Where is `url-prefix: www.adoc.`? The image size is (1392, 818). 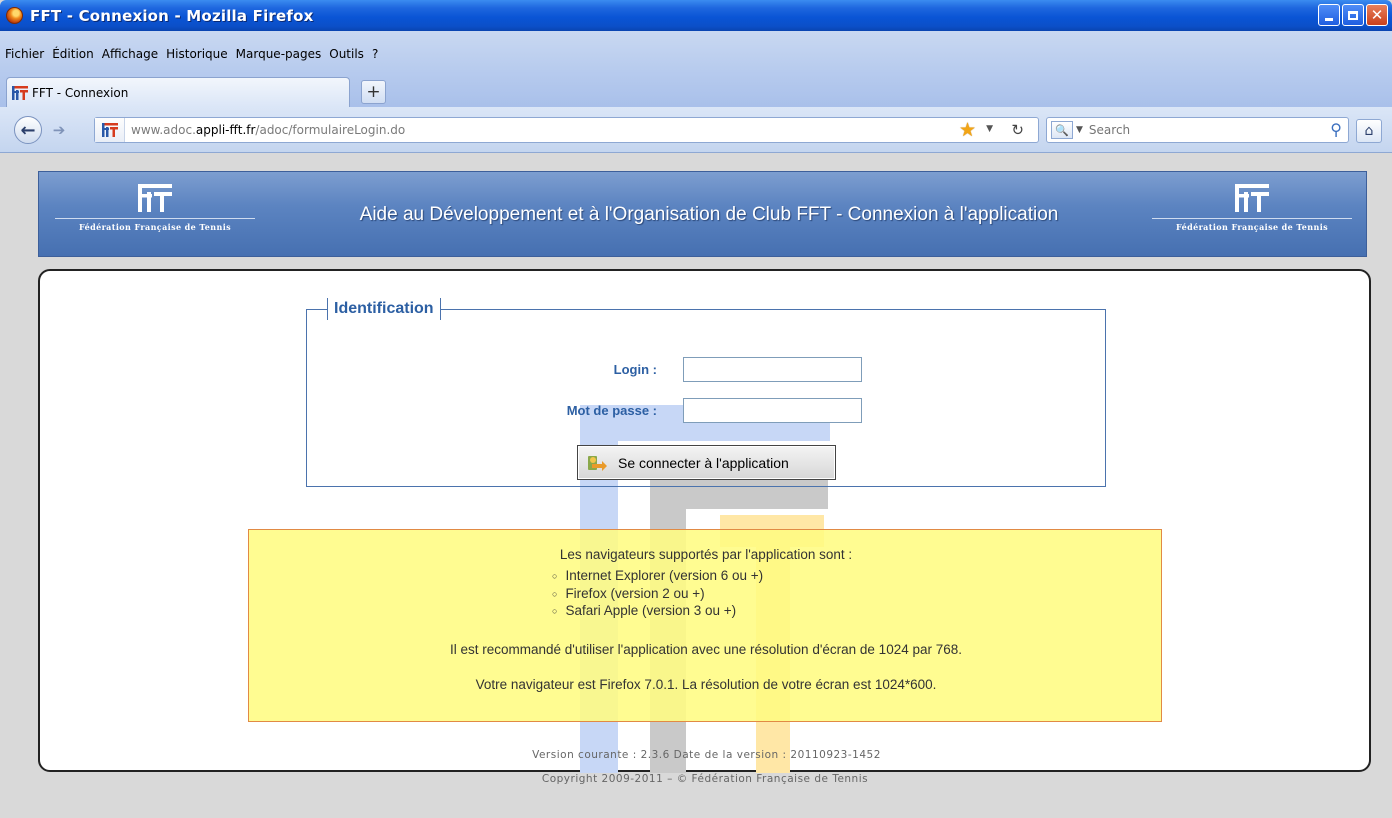
url-prefix: www.adoc. is located at coordinates (163, 130).